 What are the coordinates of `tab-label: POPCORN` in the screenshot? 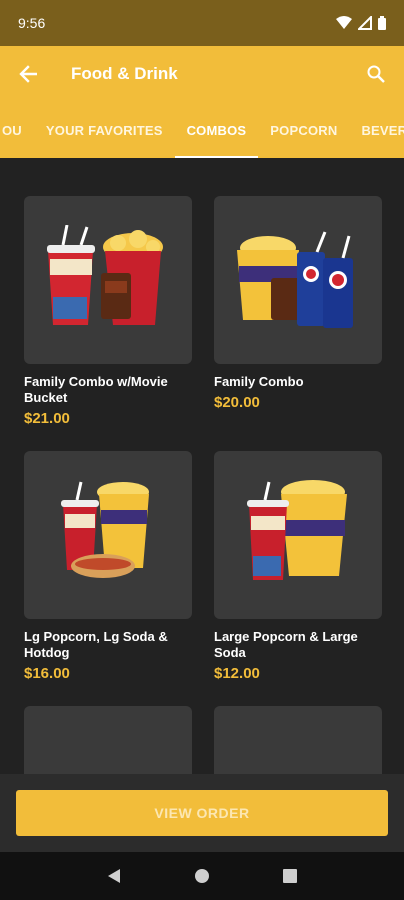 It's located at (304, 130).